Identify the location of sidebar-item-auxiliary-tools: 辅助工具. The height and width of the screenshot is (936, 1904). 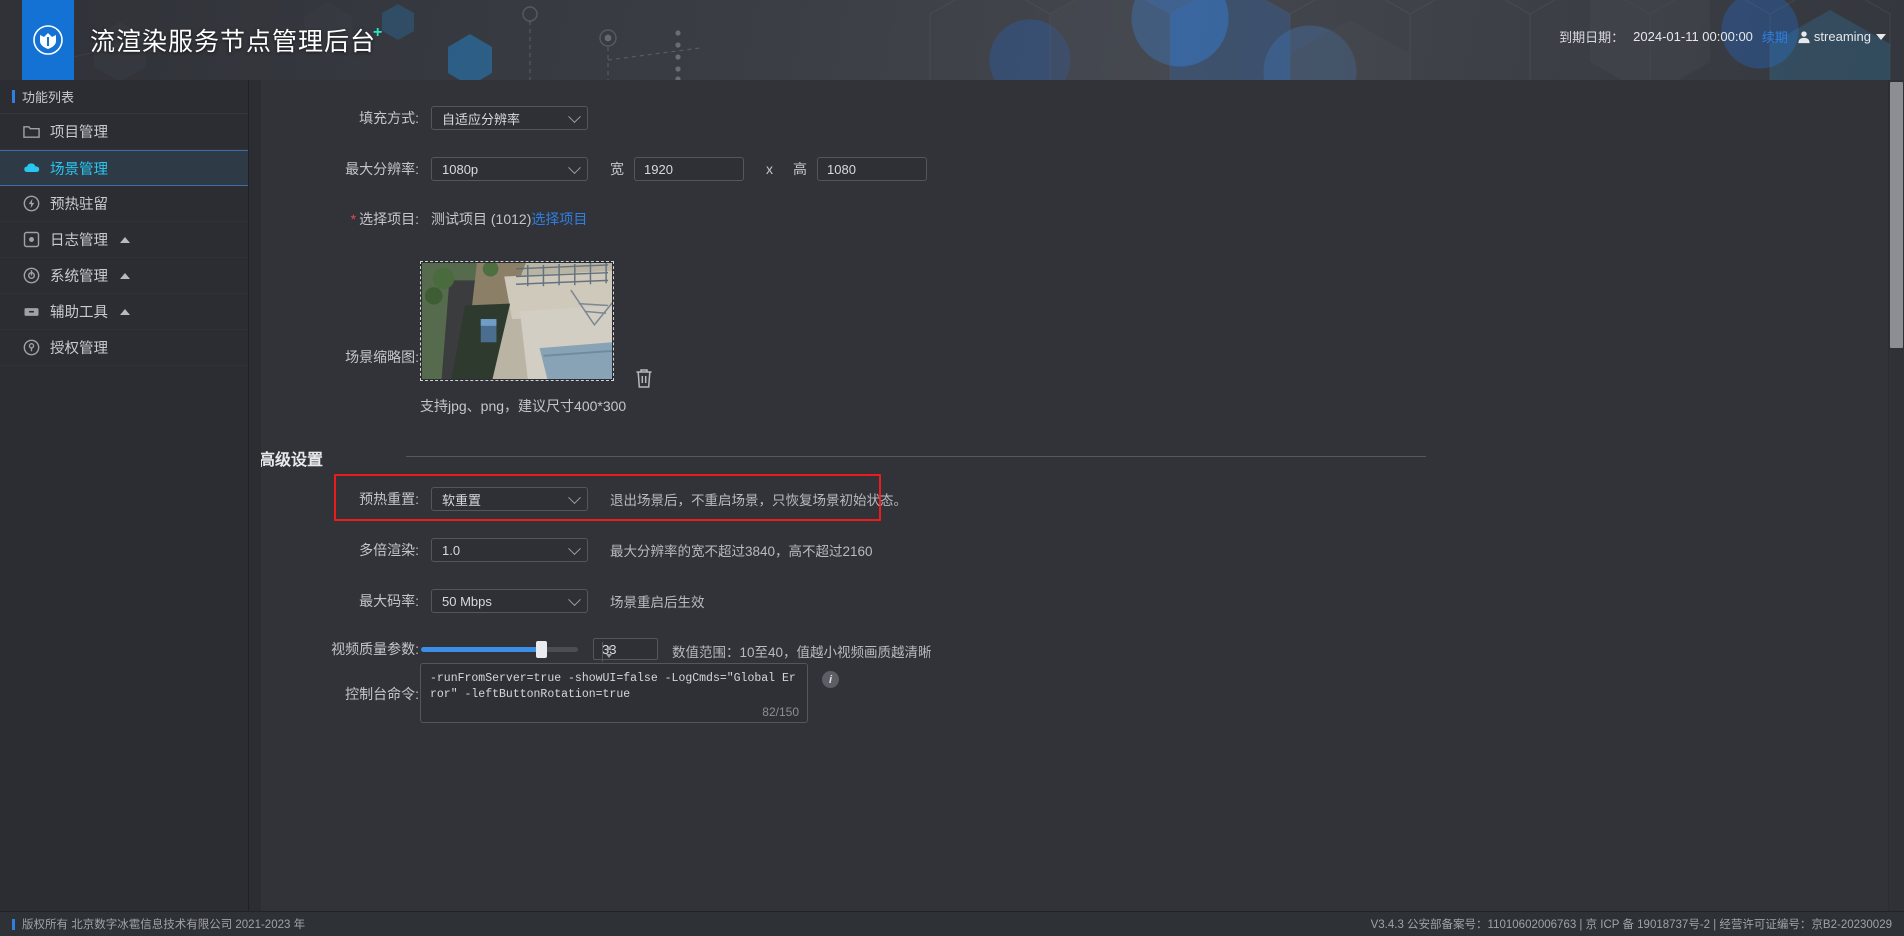
(124, 312).